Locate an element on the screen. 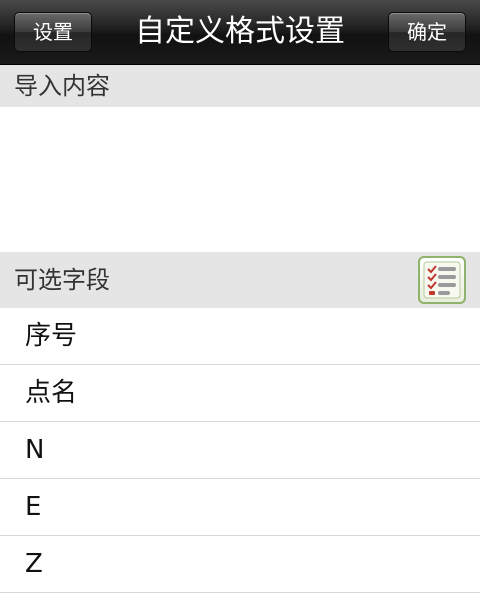  list-item-z: Z is located at coordinates (240, 564).